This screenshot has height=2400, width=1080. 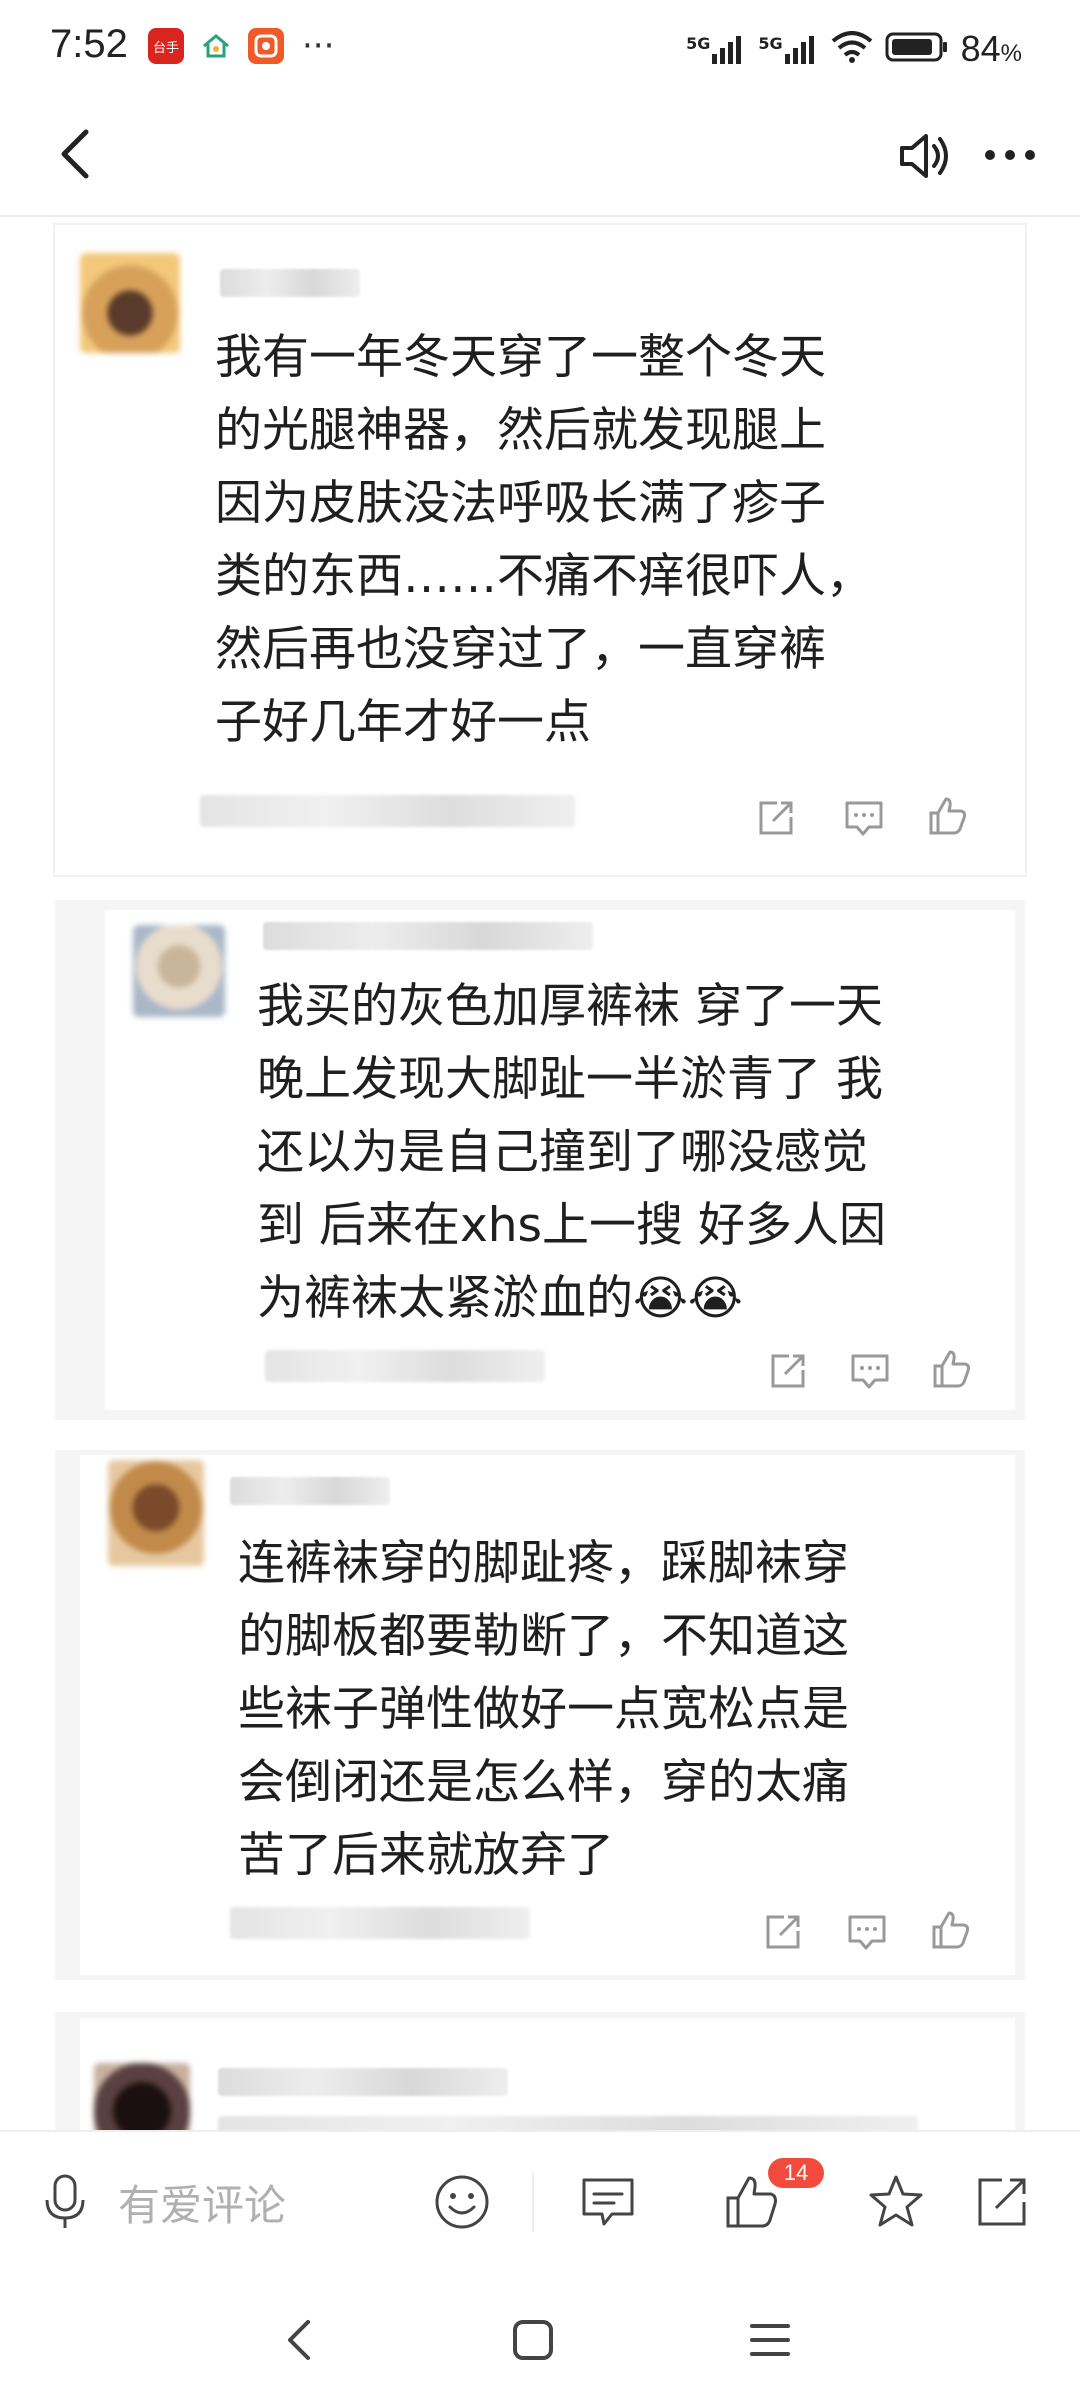 I want to click on home-app-icon, so click(x=216, y=46).